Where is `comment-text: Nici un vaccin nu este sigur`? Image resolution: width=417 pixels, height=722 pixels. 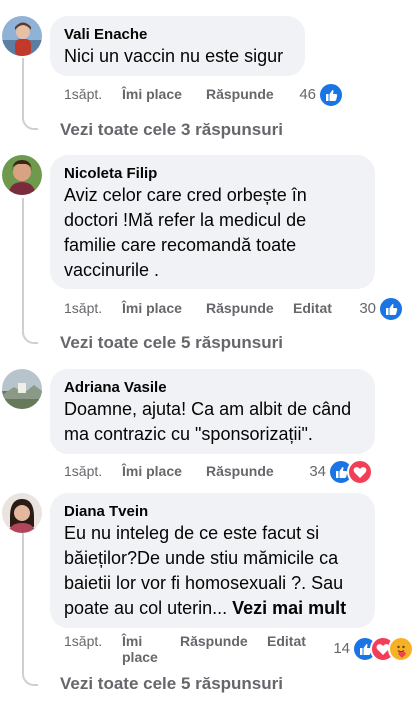
comment-text: Nici un vaccin nu este sigur is located at coordinates (174, 56).